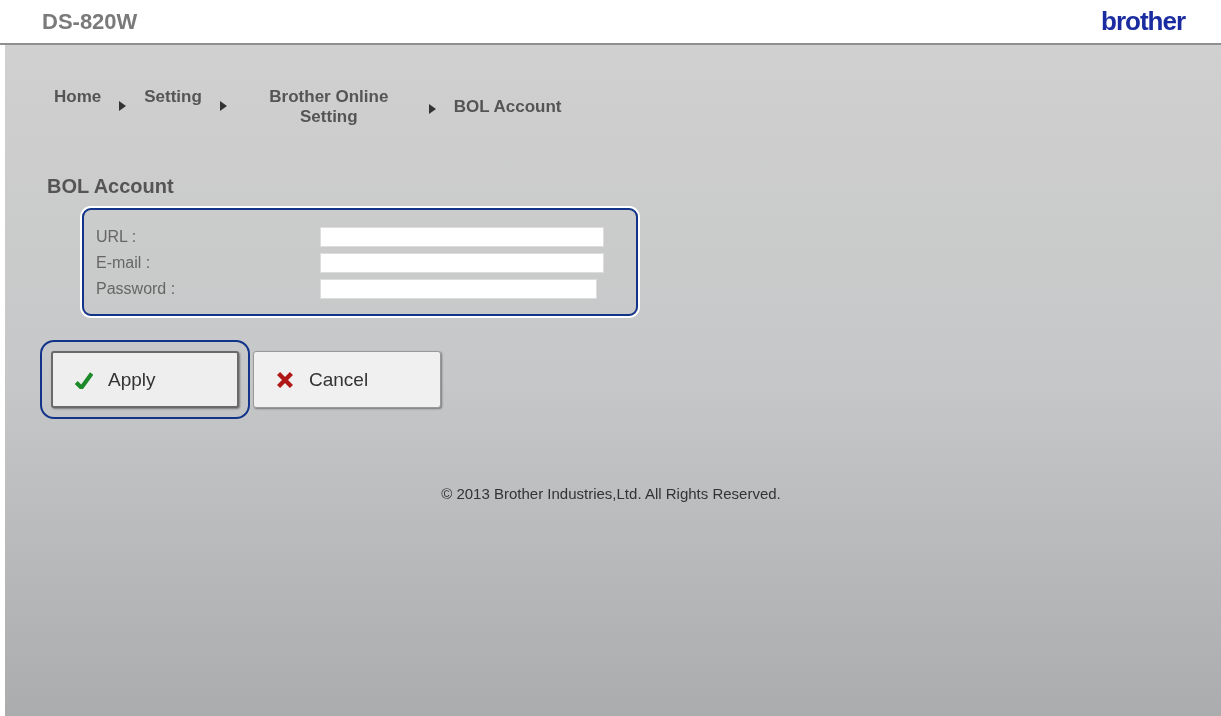  What do you see at coordinates (84, 379) in the screenshot?
I see `checkmark-icon` at bounding box center [84, 379].